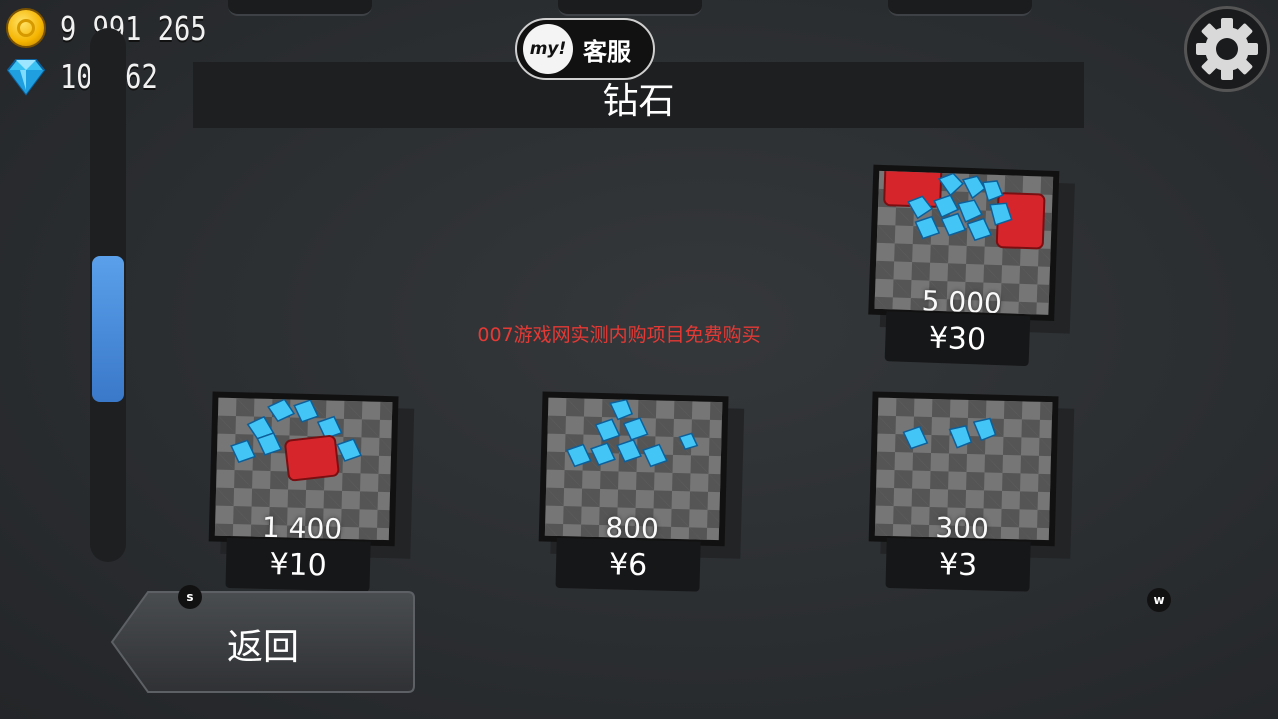  Describe the element at coordinates (26, 28) in the screenshot. I see `gold-coin-icon` at that location.